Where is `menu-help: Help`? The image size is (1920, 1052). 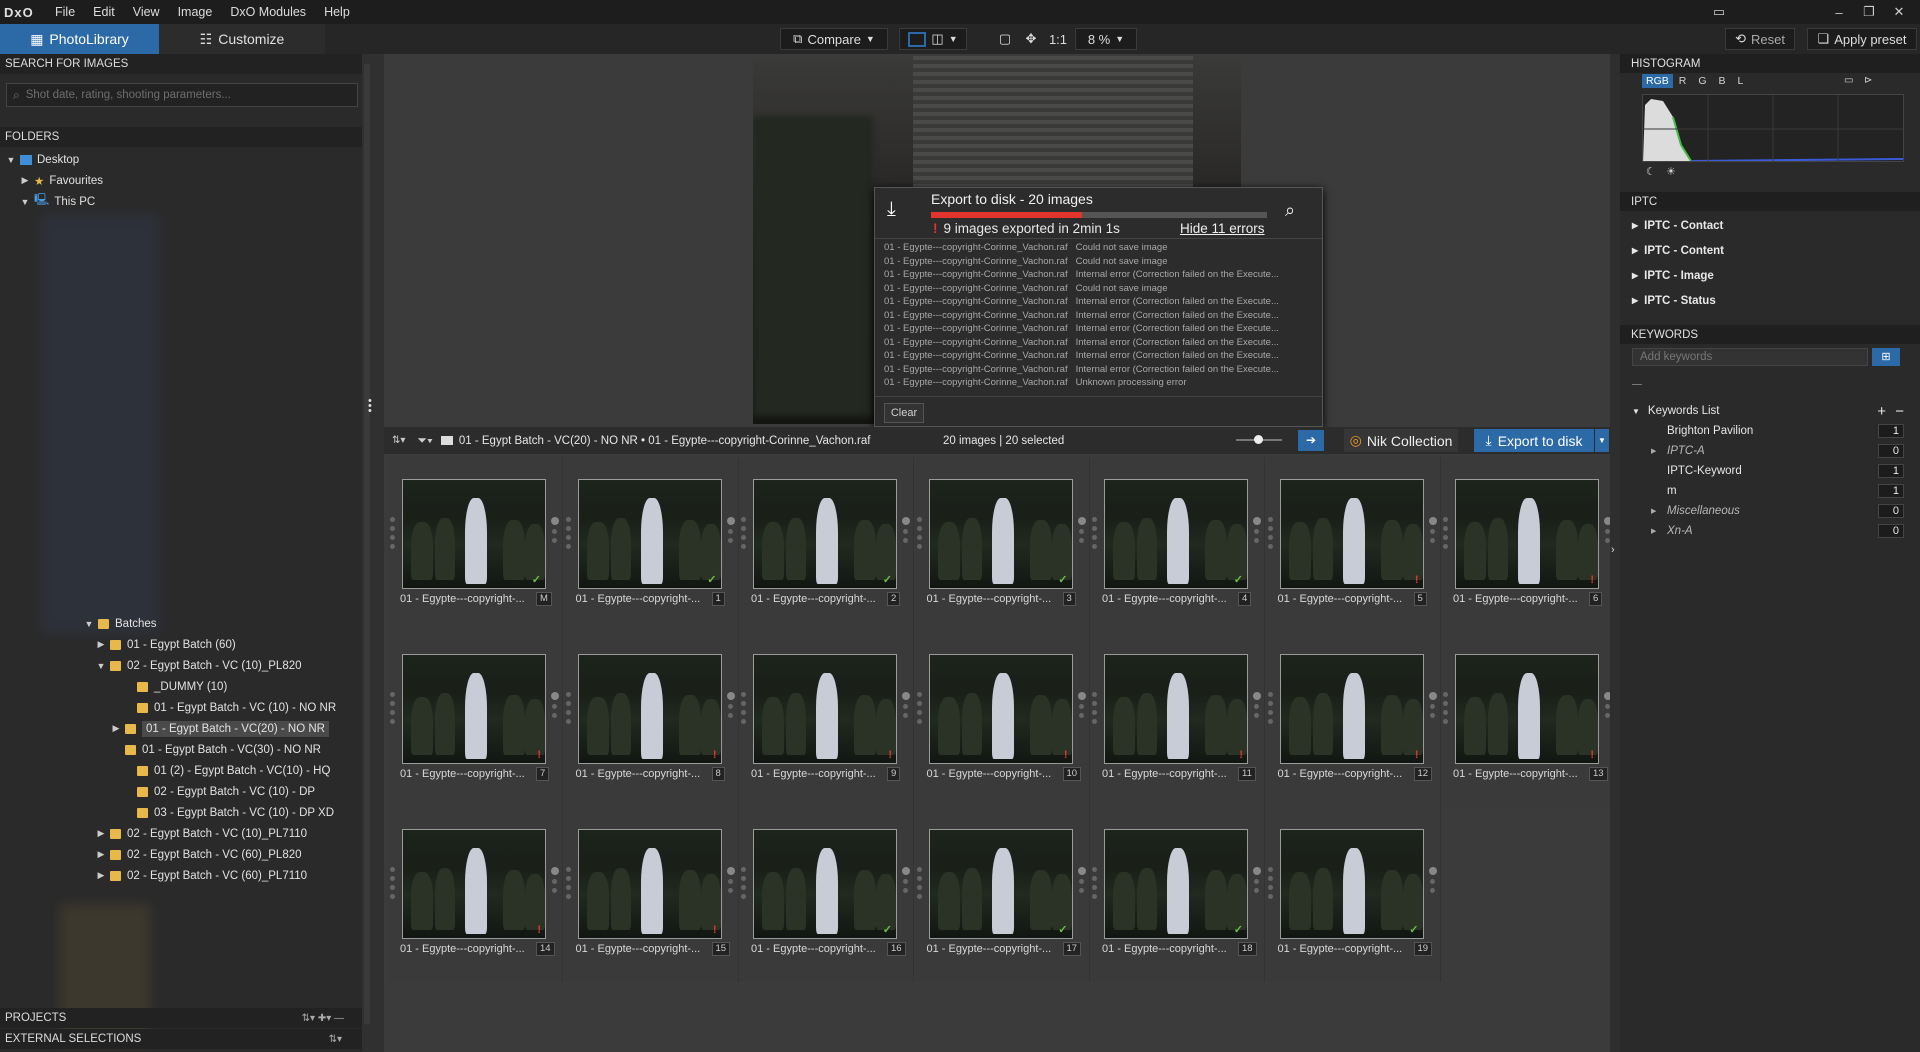 menu-help: Help is located at coordinates (337, 12).